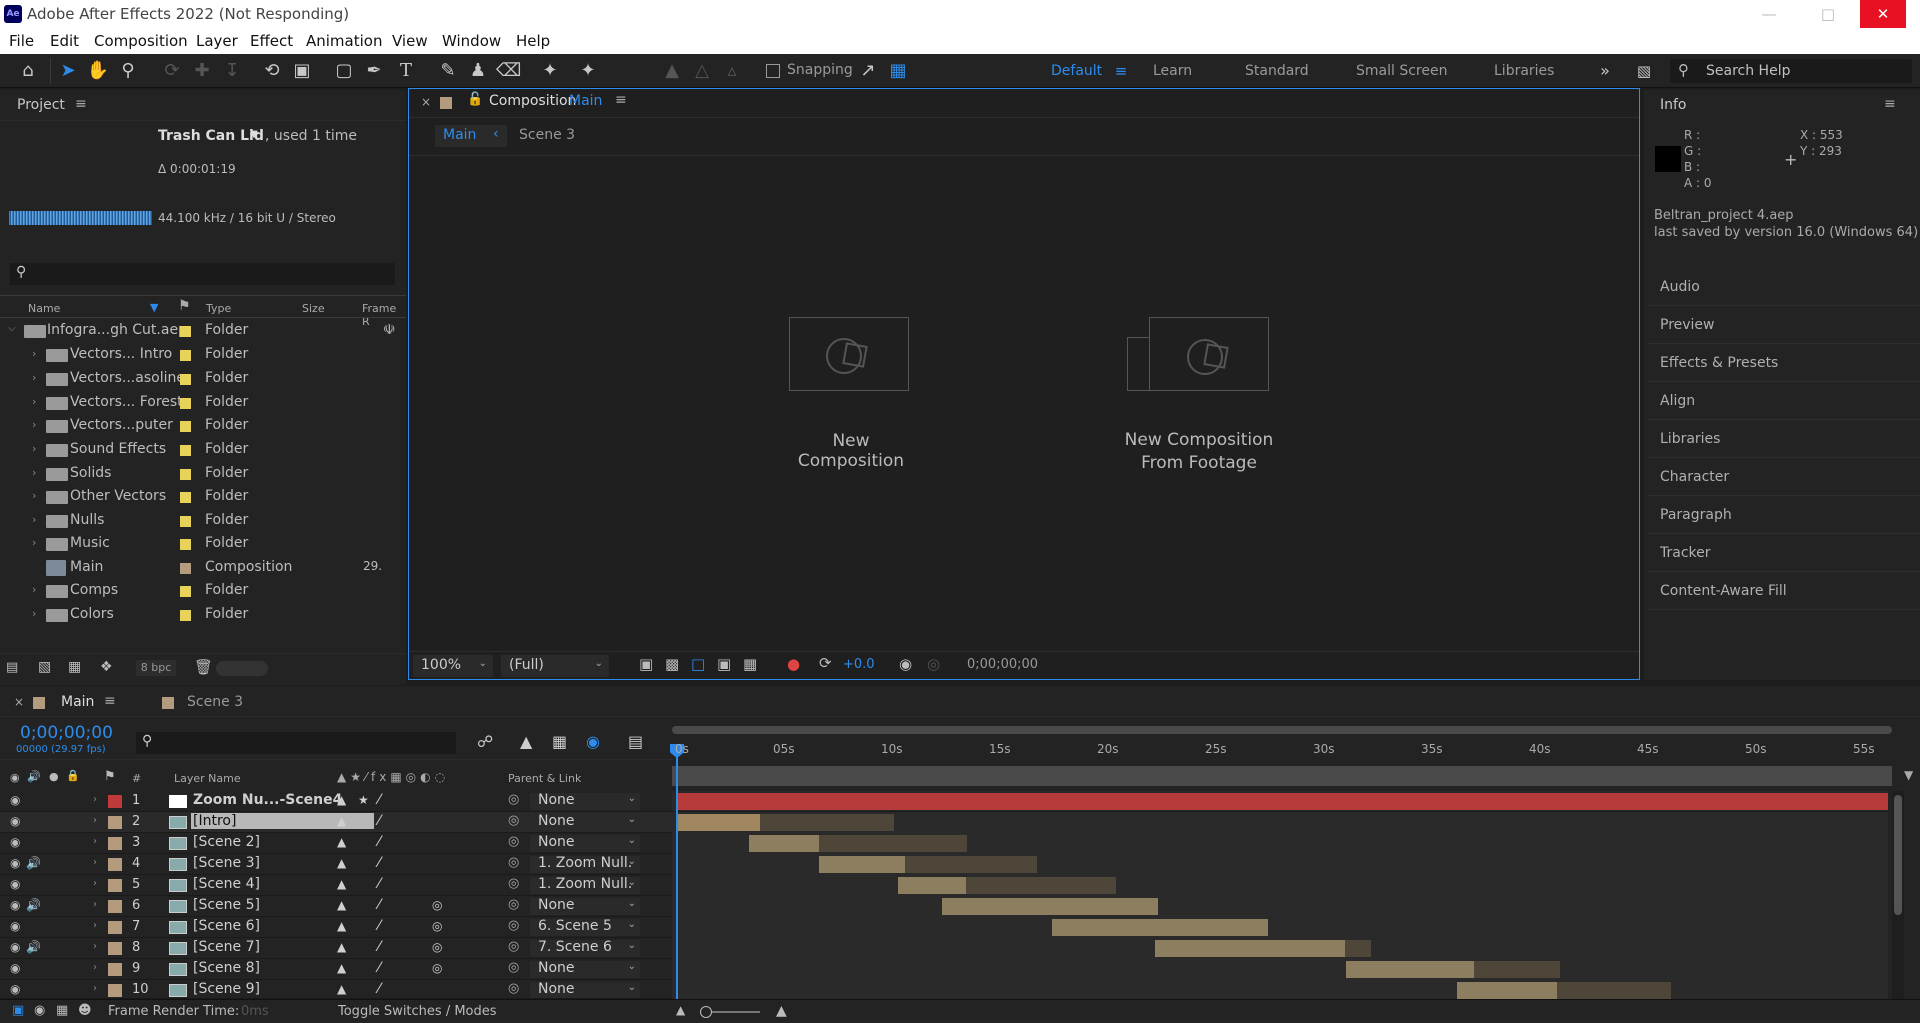 This screenshot has width=1920, height=1023. What do you see at coordinates (1002, 664) in the screenshot?
I see `comp-current-time: 0;00;00;00` at bounding box center [1002, 664].